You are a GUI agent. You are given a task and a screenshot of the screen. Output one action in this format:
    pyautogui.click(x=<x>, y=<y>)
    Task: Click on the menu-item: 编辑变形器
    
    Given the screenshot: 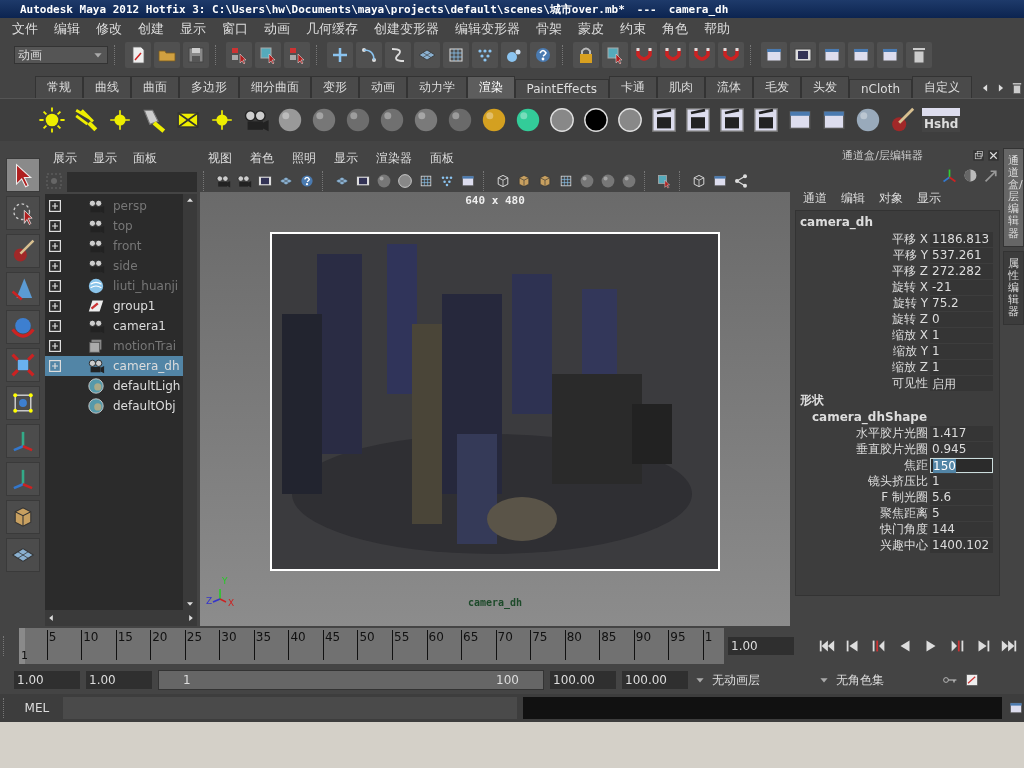 What is the action you would take?
    pyautogui.click(x=487, y=29)
    